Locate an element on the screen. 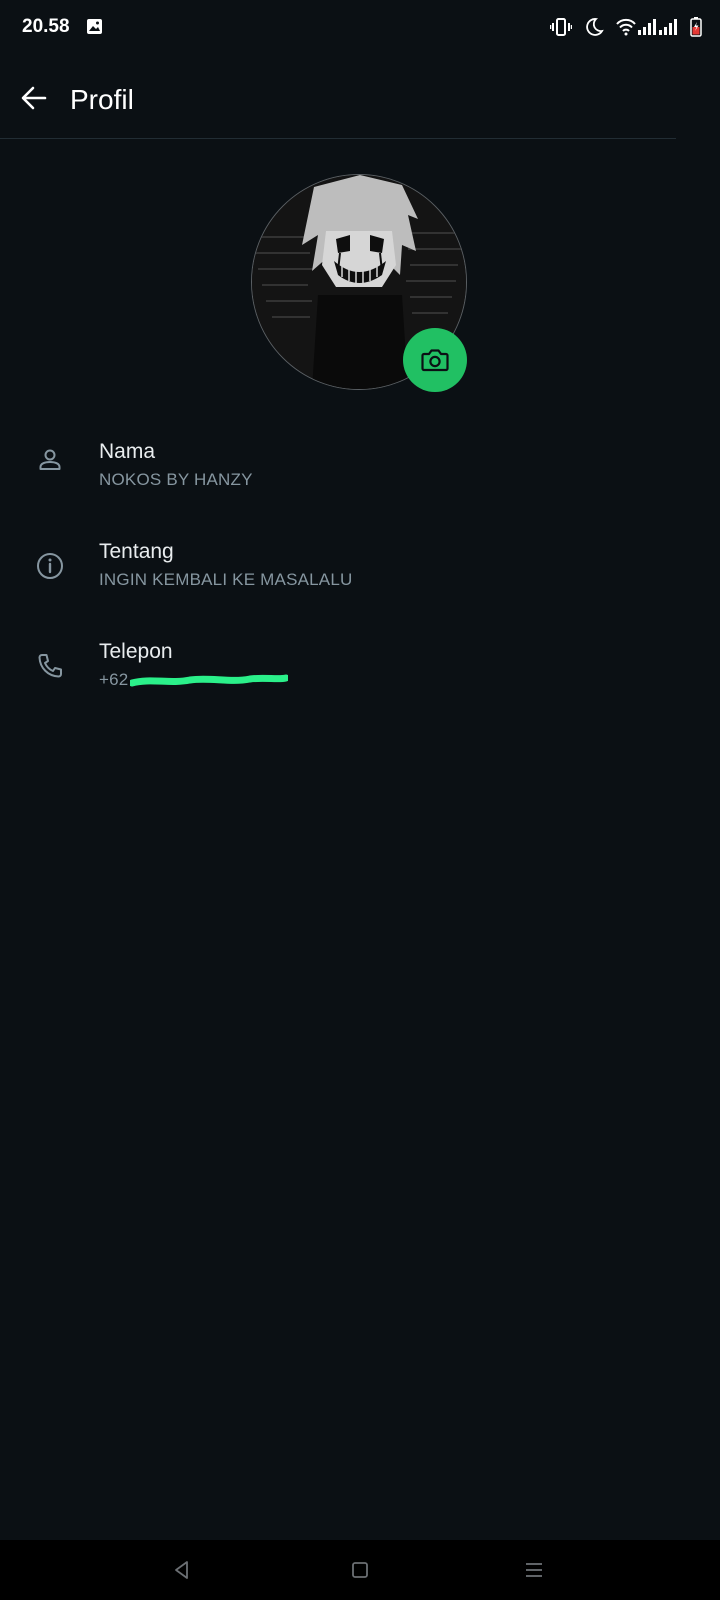 This screenshot has width=720, height=1600. battery-icon is located at coordinates (696, 27).